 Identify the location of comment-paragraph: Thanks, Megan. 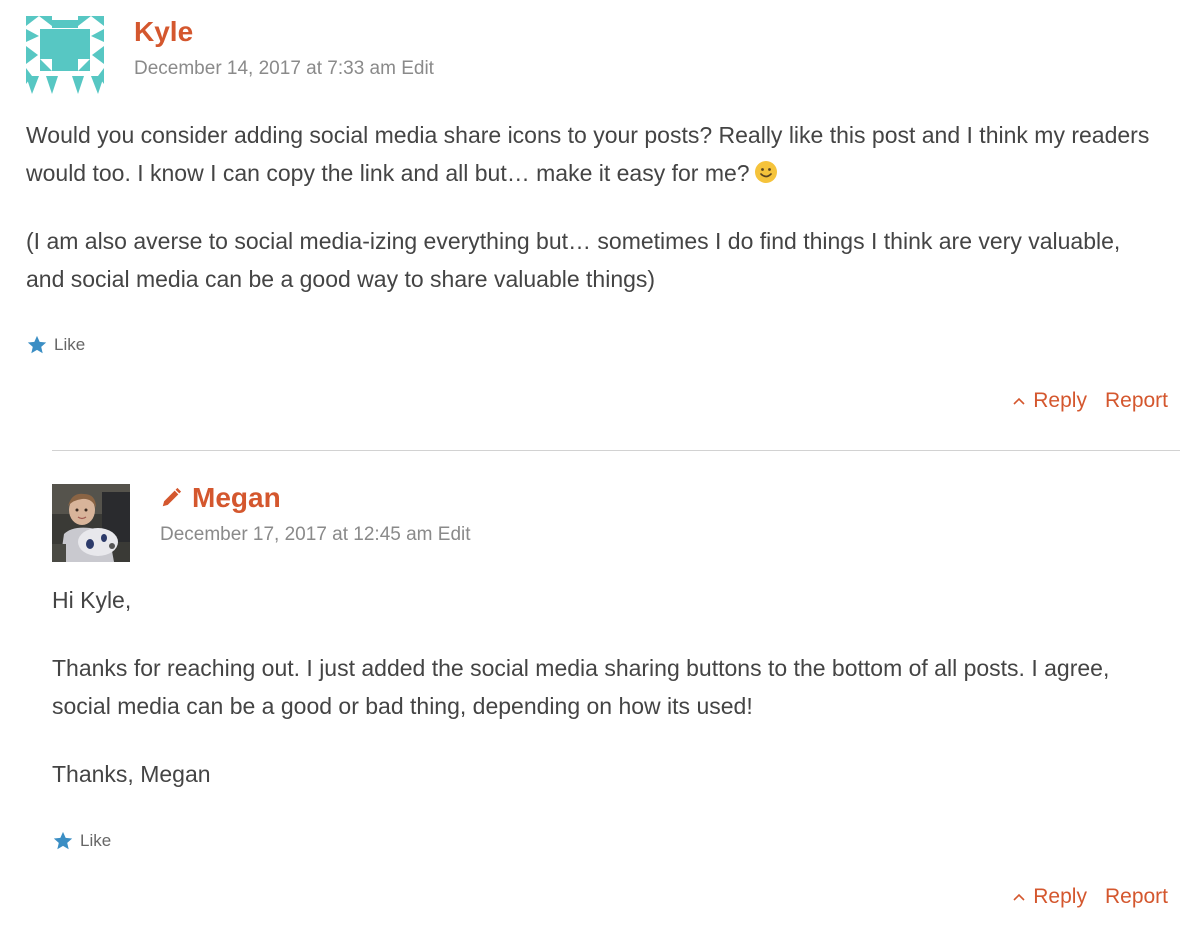
(131, 774).